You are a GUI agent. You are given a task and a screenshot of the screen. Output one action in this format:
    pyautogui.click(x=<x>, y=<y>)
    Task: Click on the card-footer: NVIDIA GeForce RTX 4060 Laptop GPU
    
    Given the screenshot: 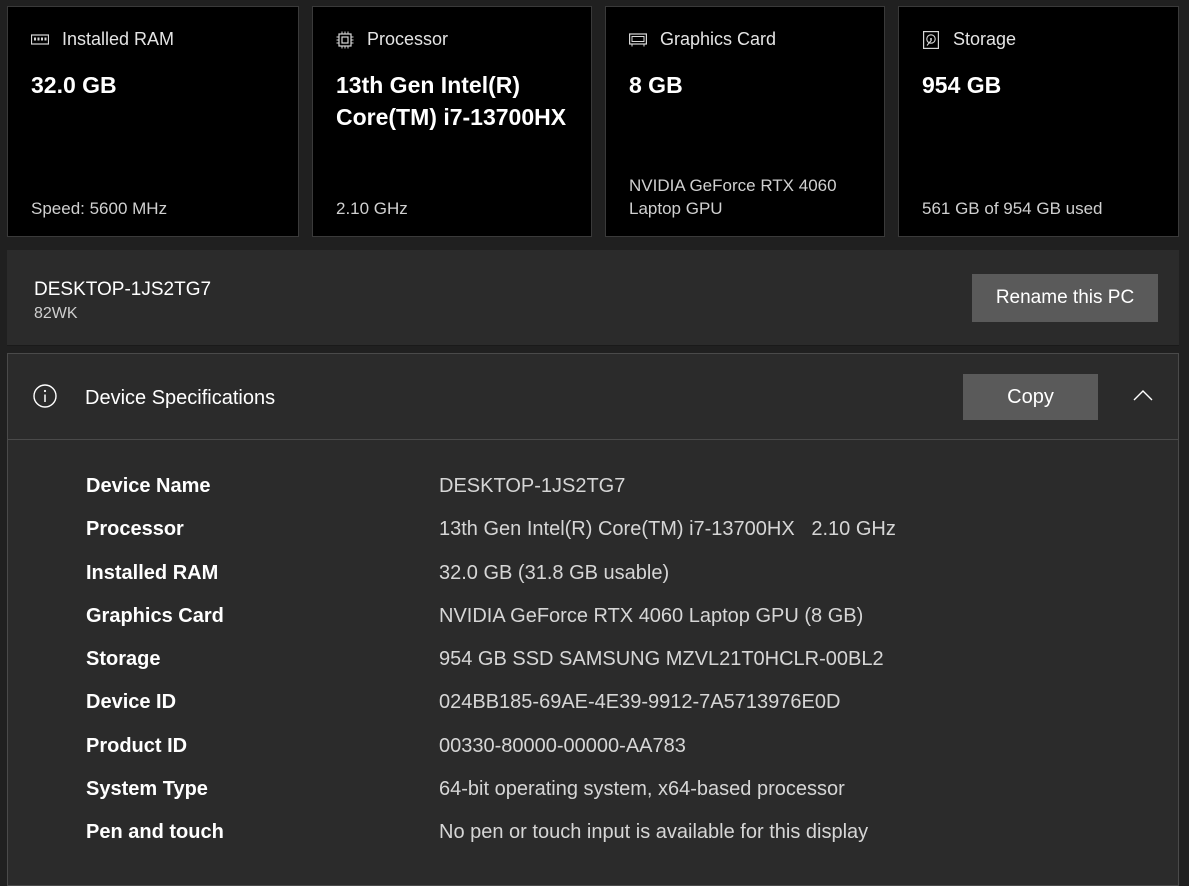 What is the action you would take?
    pyautogui.click(x=733, y=197)
    